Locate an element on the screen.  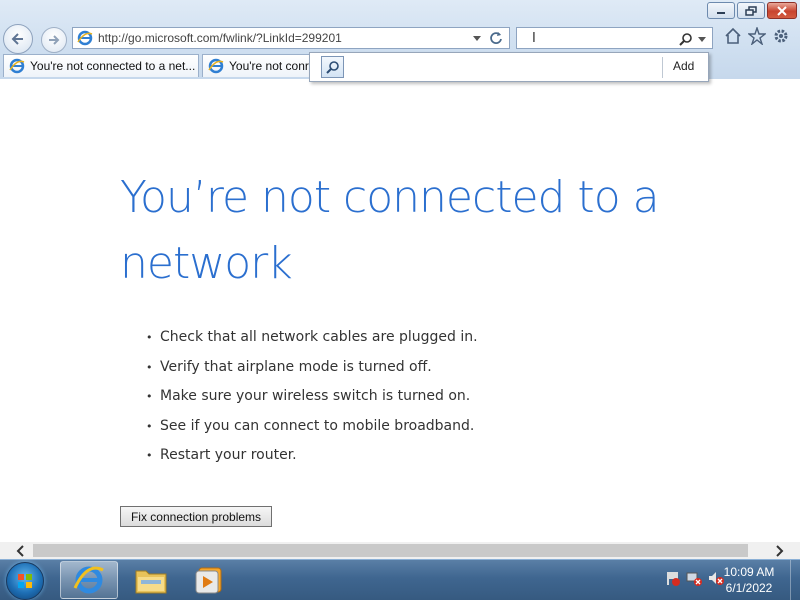
media-player-icon is located at coordinates (208, 580).